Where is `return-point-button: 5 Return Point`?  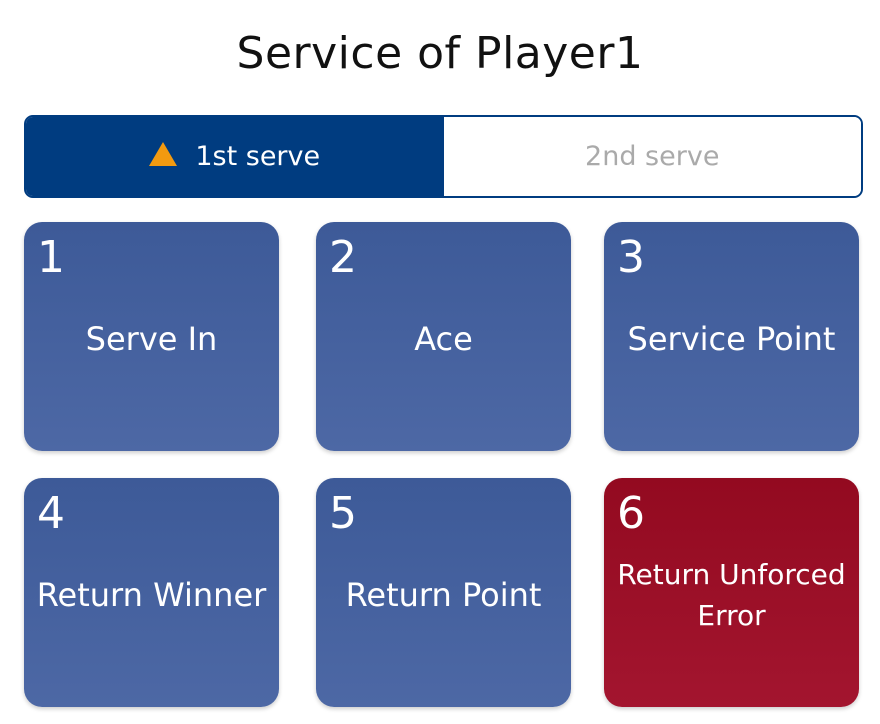 return-point-button: 5 Return Point is located at coordinates (443, 592).